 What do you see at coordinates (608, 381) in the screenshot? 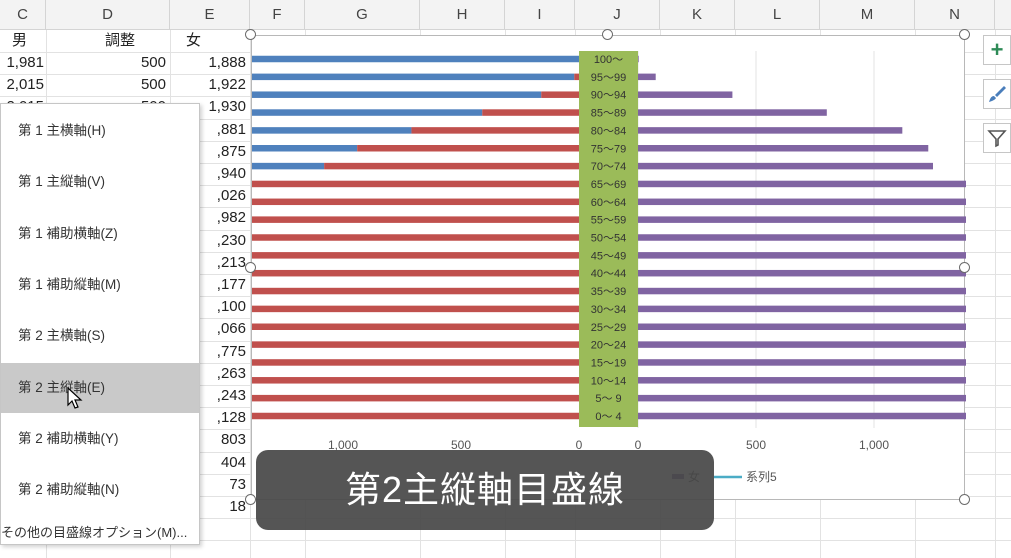
I see `category-label: 10～14` at bounding box center [608, 381].